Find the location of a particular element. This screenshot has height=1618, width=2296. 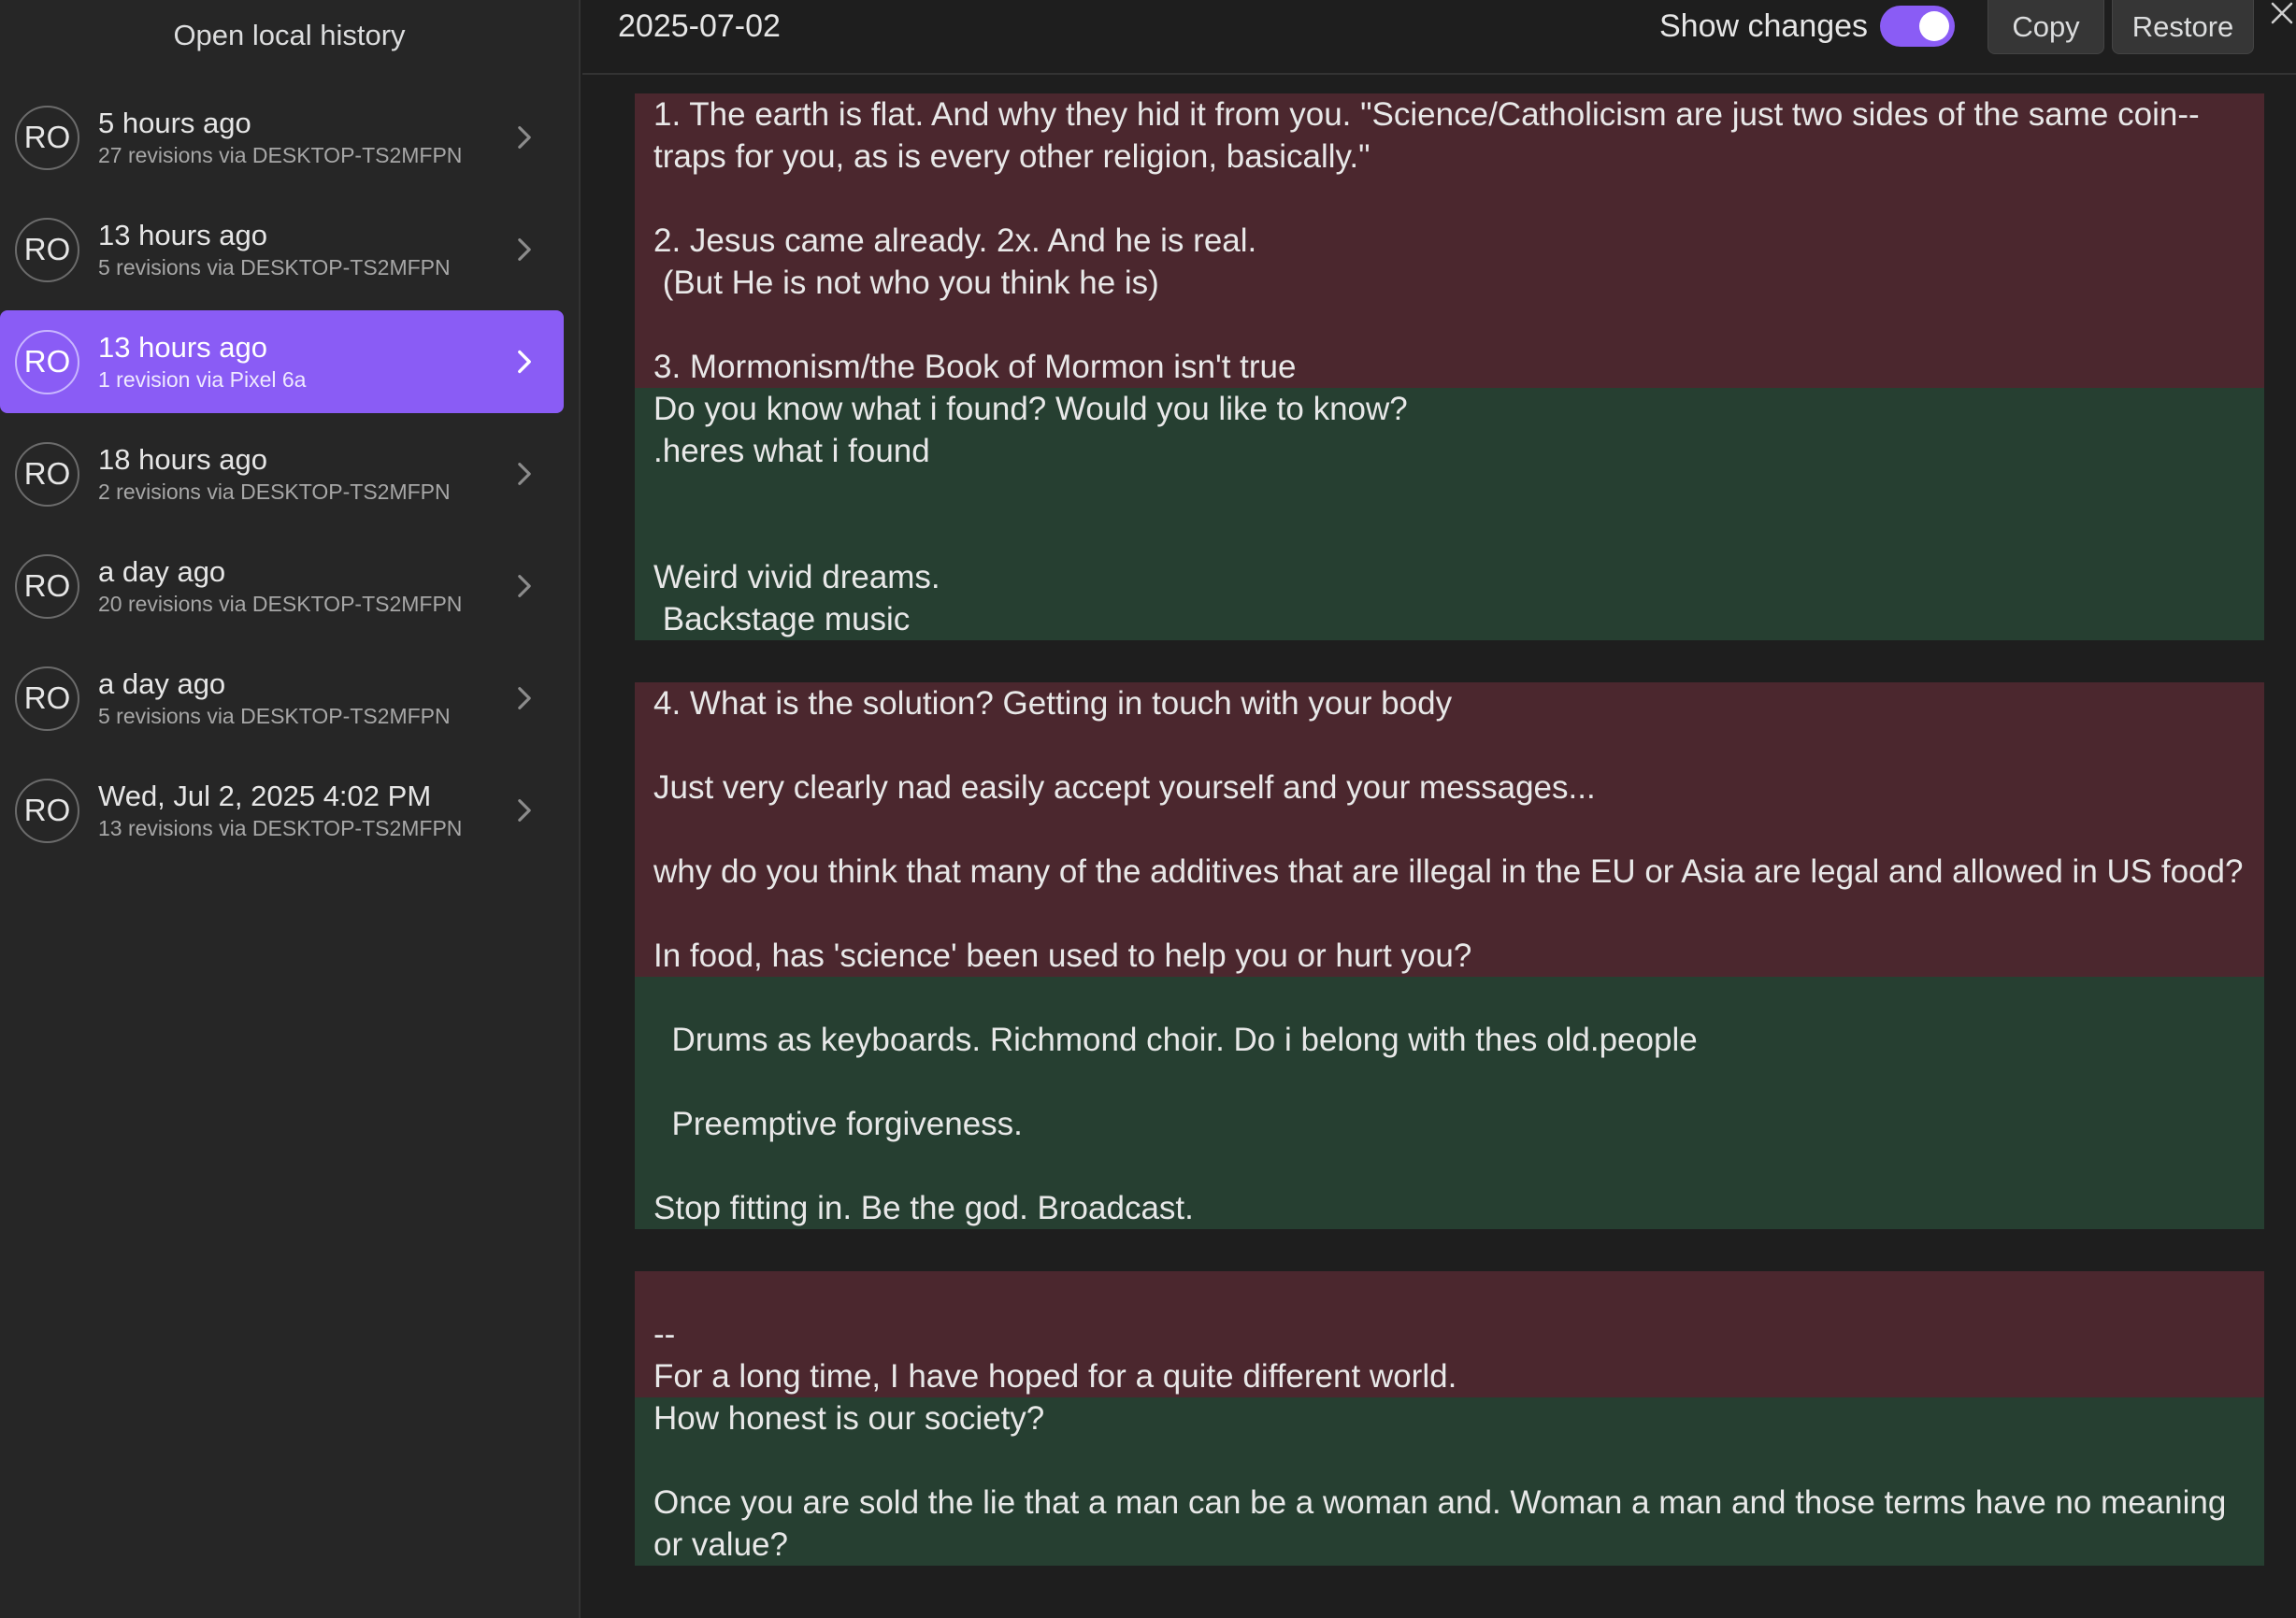

revision-count: 20 revisions via DESKTOP-TS2MFPN is located at coordinates (280, 604).